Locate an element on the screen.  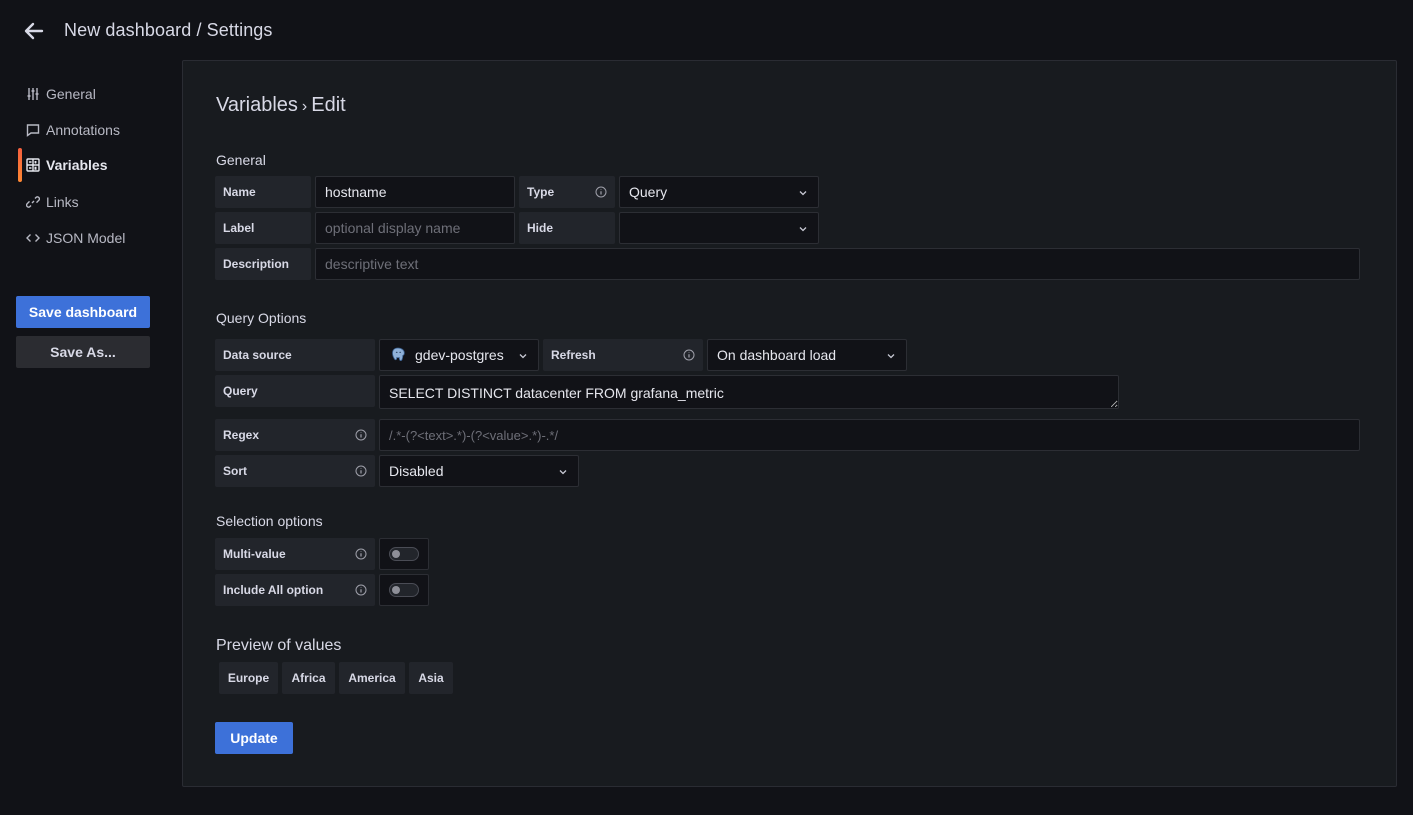
multi-value-toggle is located at coordinates (404, 554).